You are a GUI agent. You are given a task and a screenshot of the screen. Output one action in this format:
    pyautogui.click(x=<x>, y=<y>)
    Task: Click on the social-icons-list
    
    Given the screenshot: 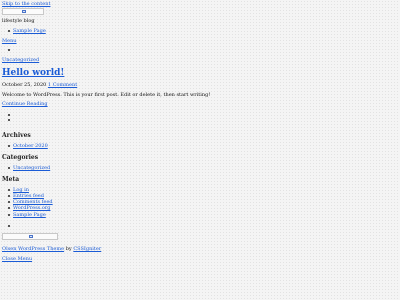 What is the action you would take?
    pyautogui.click(x=7, y=49)
    